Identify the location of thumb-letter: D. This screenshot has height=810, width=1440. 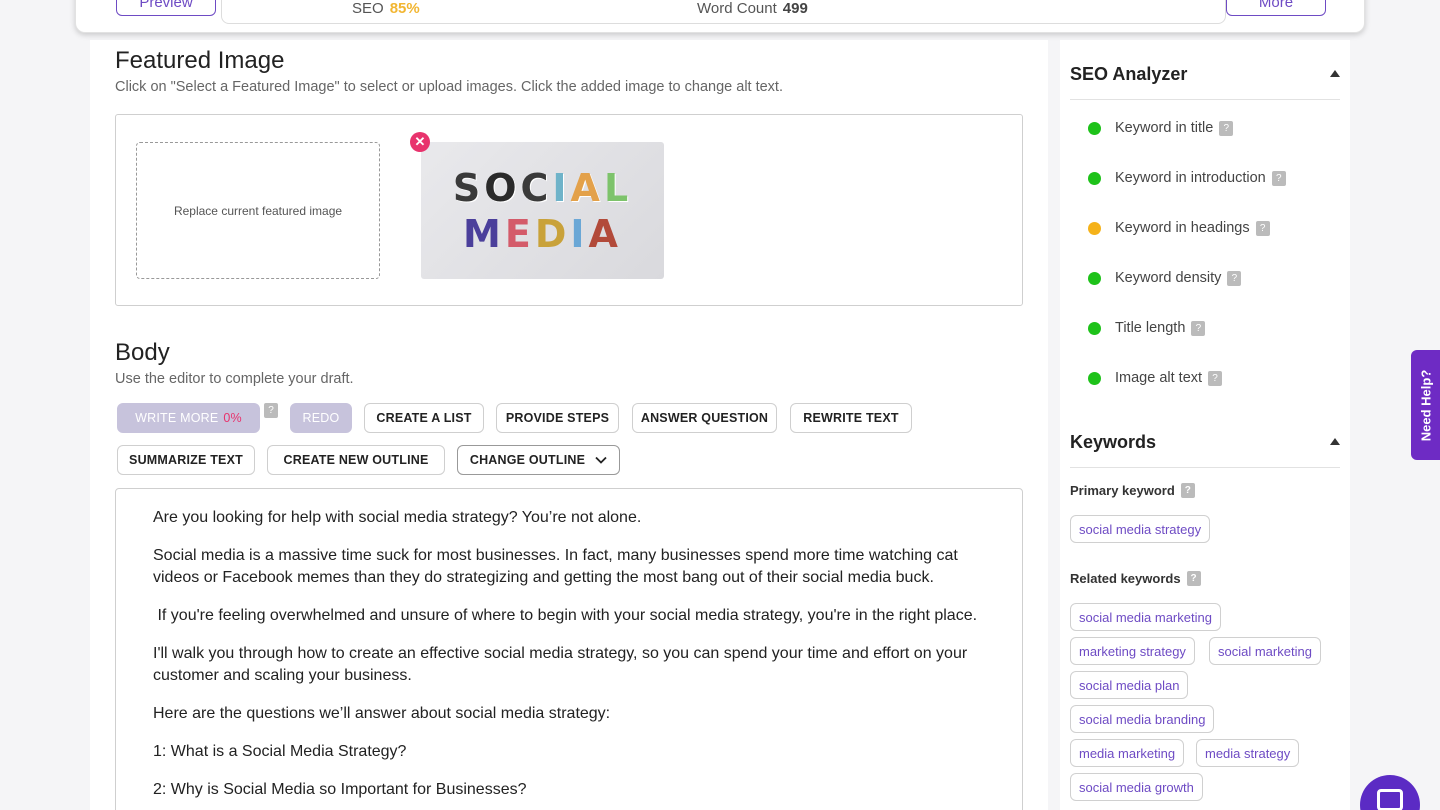
(552, 233).